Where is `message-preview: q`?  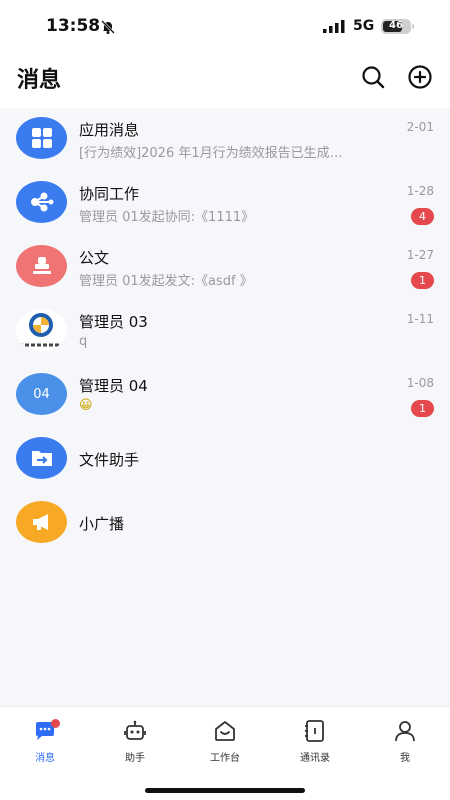
message-preview: q is located at coordinates (83, 341).